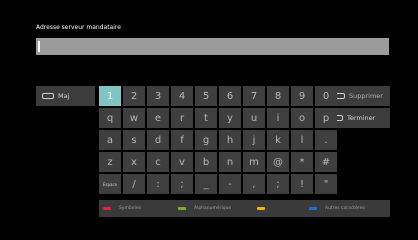 The width and height of the screenshot is (418, 240). Describe the element at coordinates (134, 118) in the screenshot. I see `key-w: w` at that location.